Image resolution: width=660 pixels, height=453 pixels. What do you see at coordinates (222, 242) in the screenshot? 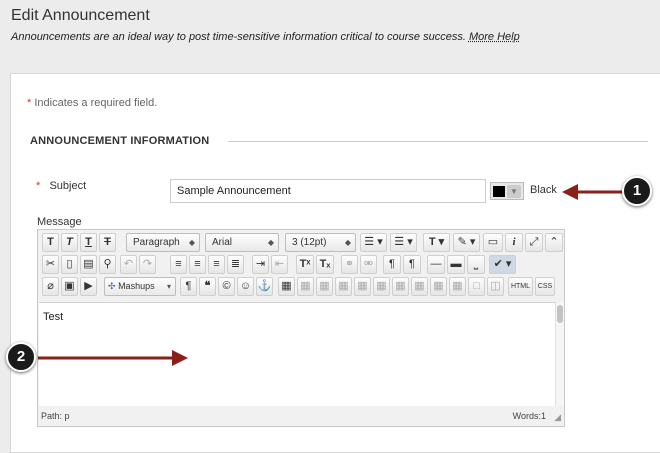
I see `font-select-value: Arial` at bounding box center [222, 242].